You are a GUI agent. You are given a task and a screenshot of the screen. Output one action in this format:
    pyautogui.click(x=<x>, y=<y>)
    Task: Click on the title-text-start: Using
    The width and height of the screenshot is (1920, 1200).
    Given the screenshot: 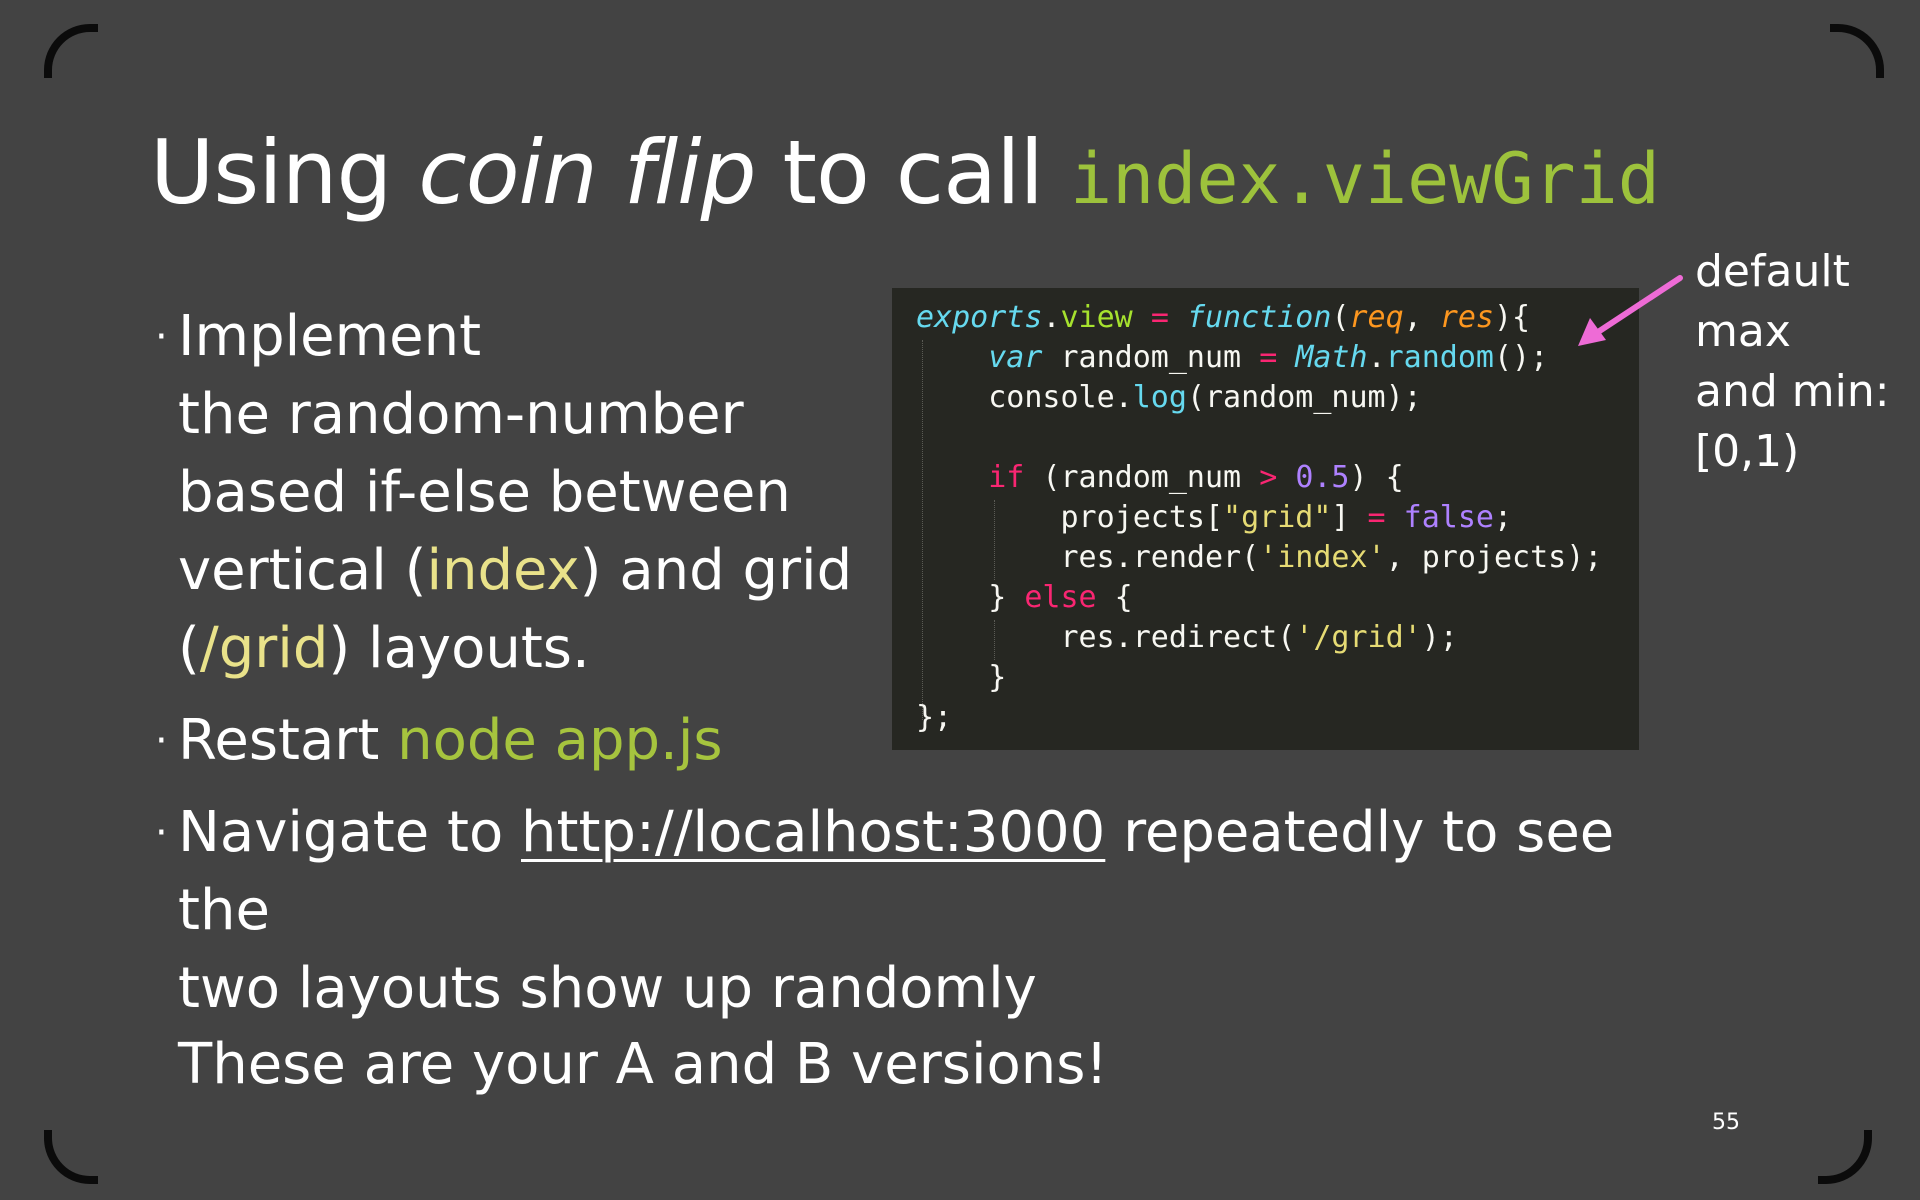 What is the action you would take?
    pyautogui.click(x=284, y=172)
    